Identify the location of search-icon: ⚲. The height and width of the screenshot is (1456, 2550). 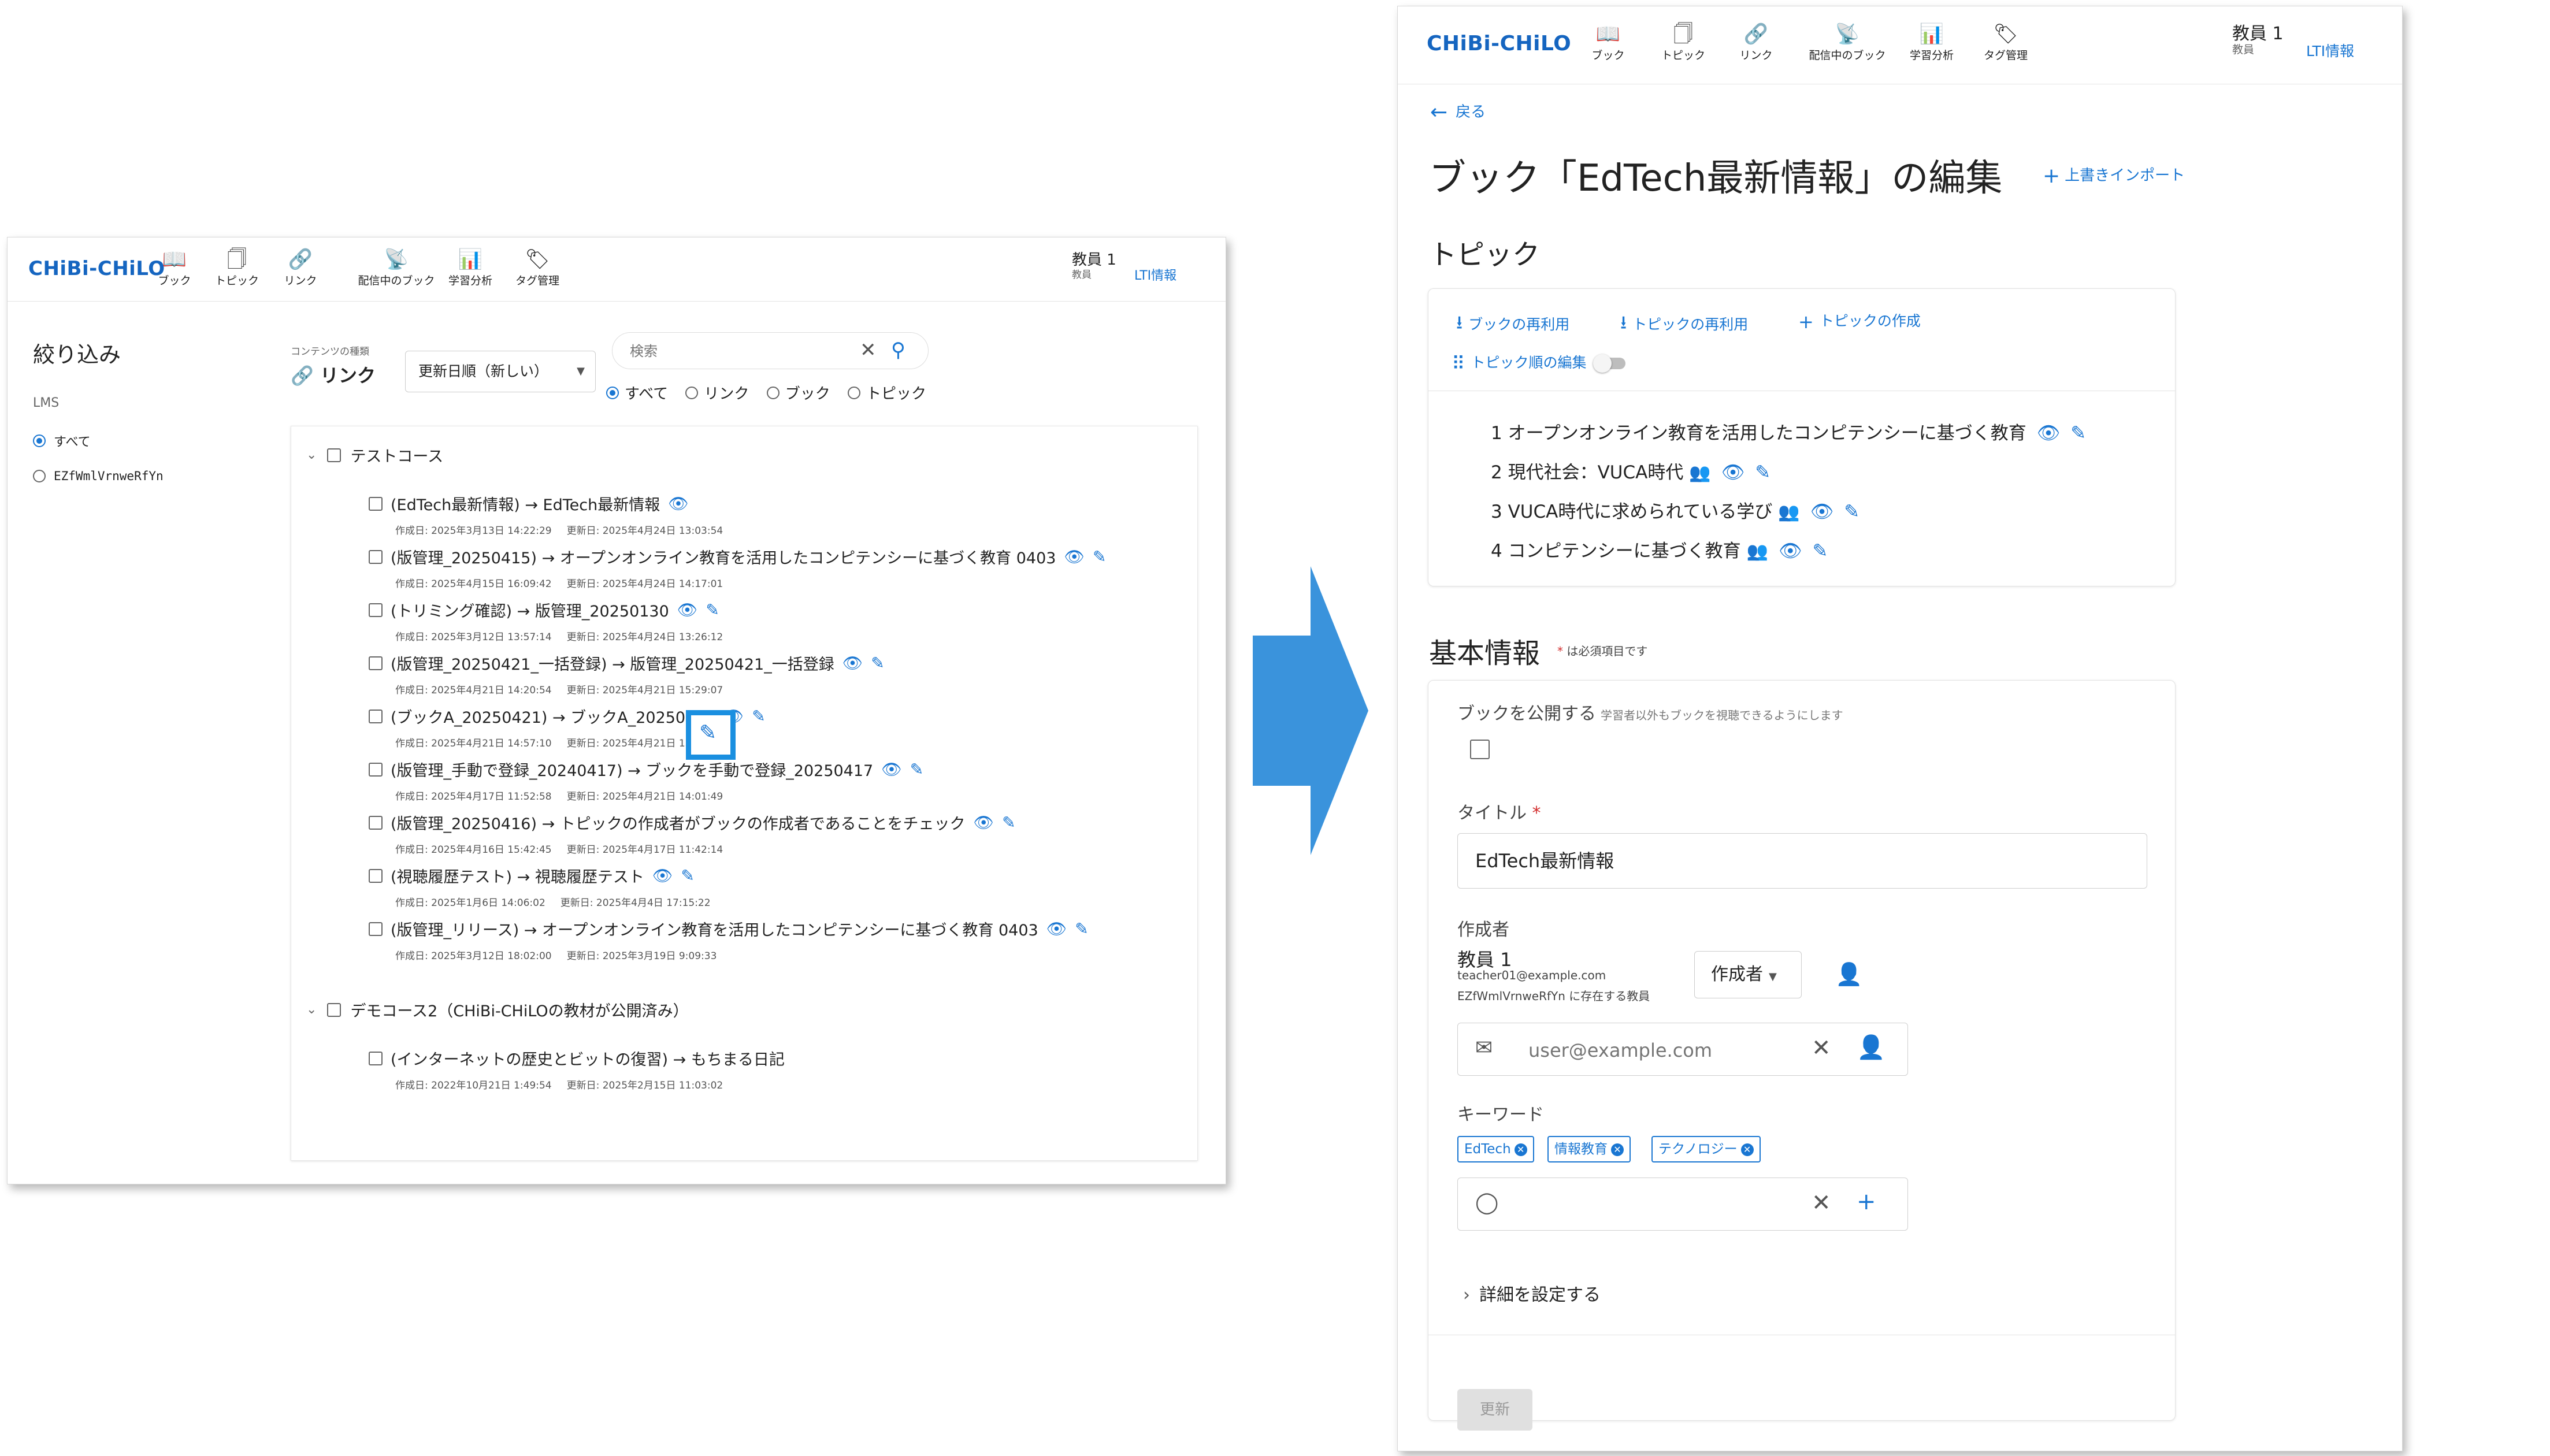
(898, 350).